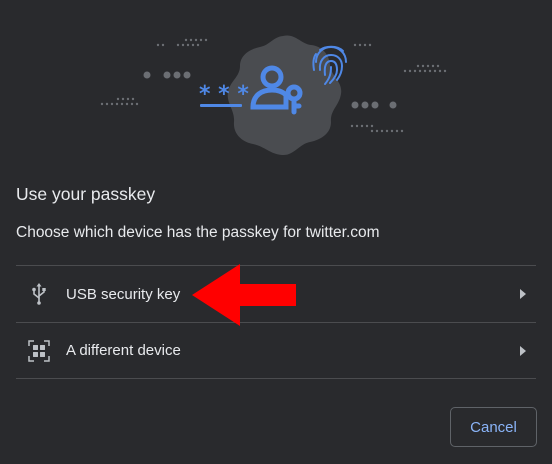  Describe the element at coordinates (493, 427) in the screenshot. I see `cancel-button: Cancel` at that location.